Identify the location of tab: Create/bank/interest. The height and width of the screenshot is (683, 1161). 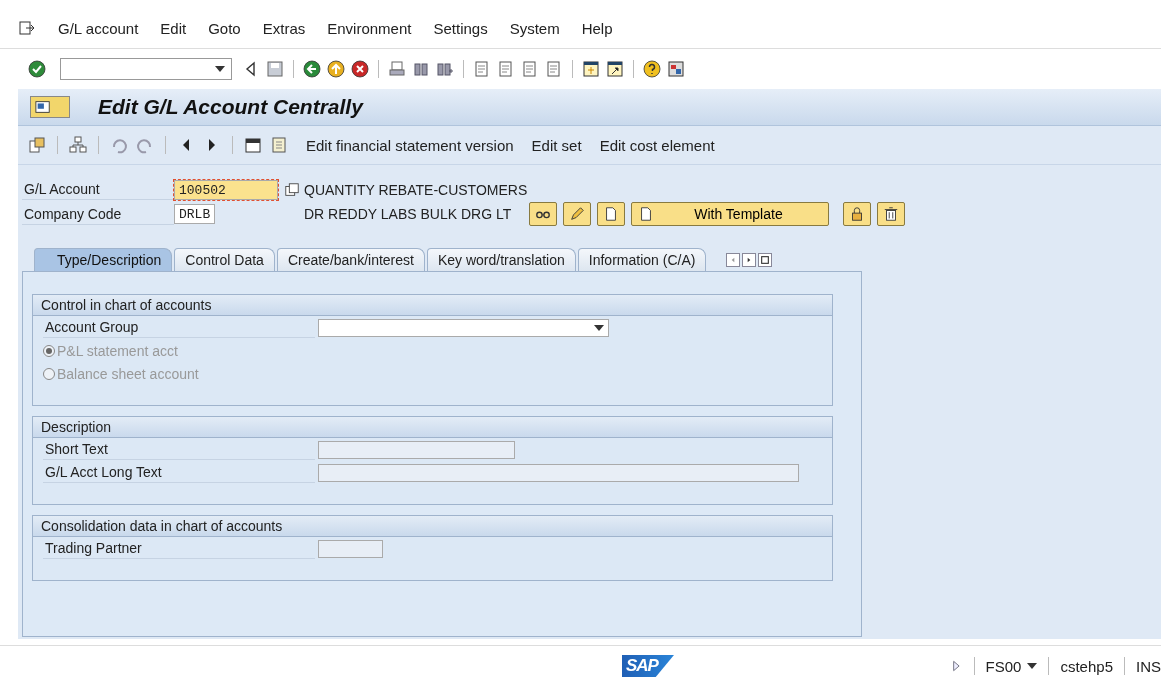
(350, 259).